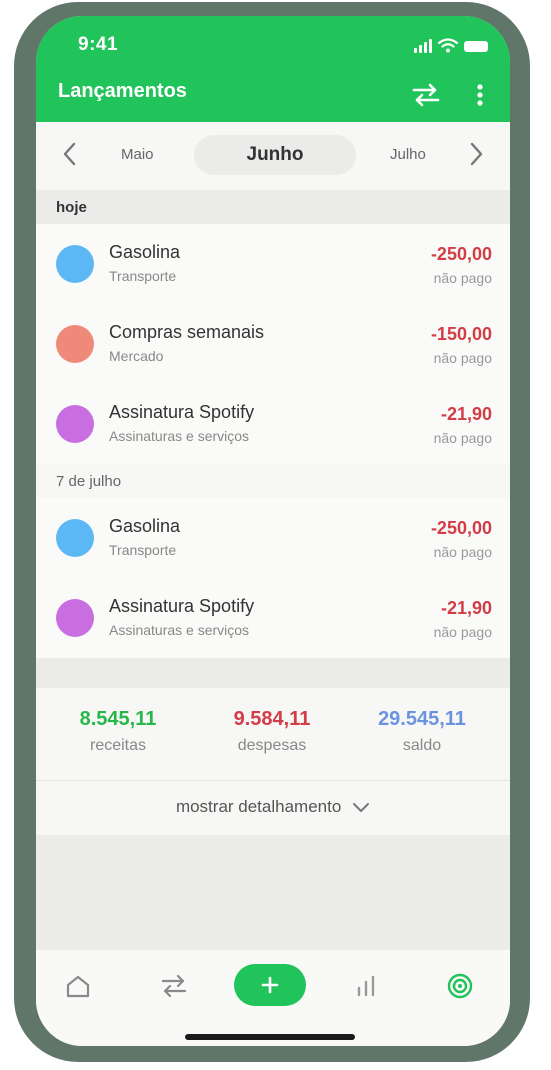 This screenshot has height=1070, width=551. What do you see at coordinates (361, 807) in the screenshot?
I see `chevron-down-icon` at bounding box center [361, 807].